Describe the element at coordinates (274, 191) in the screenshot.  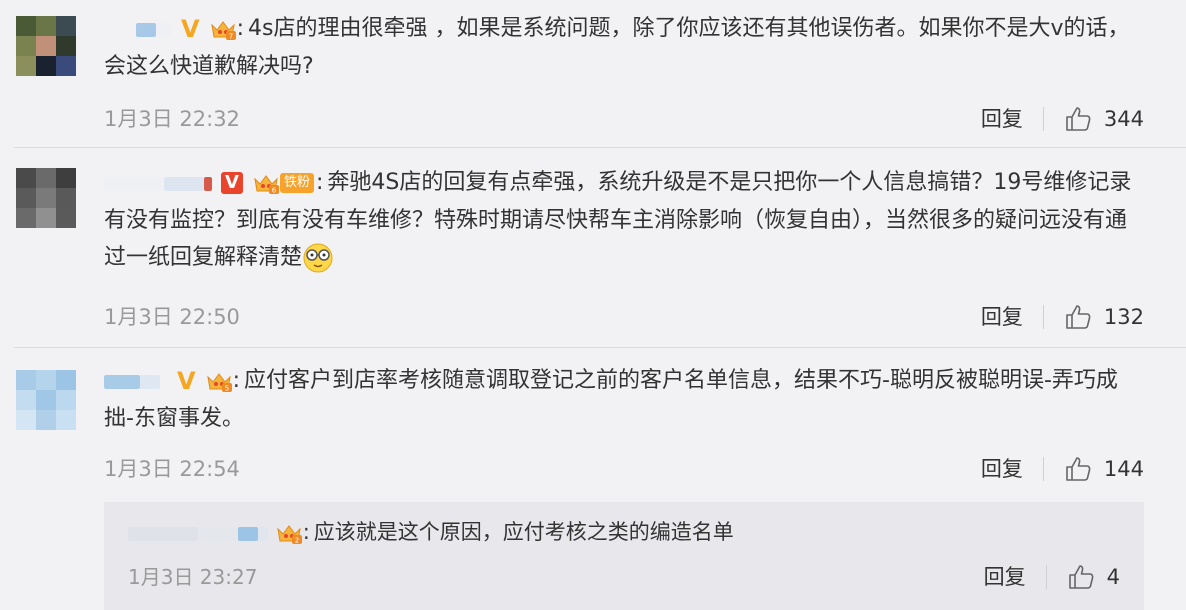
I see `svg-text: 6` at that location.